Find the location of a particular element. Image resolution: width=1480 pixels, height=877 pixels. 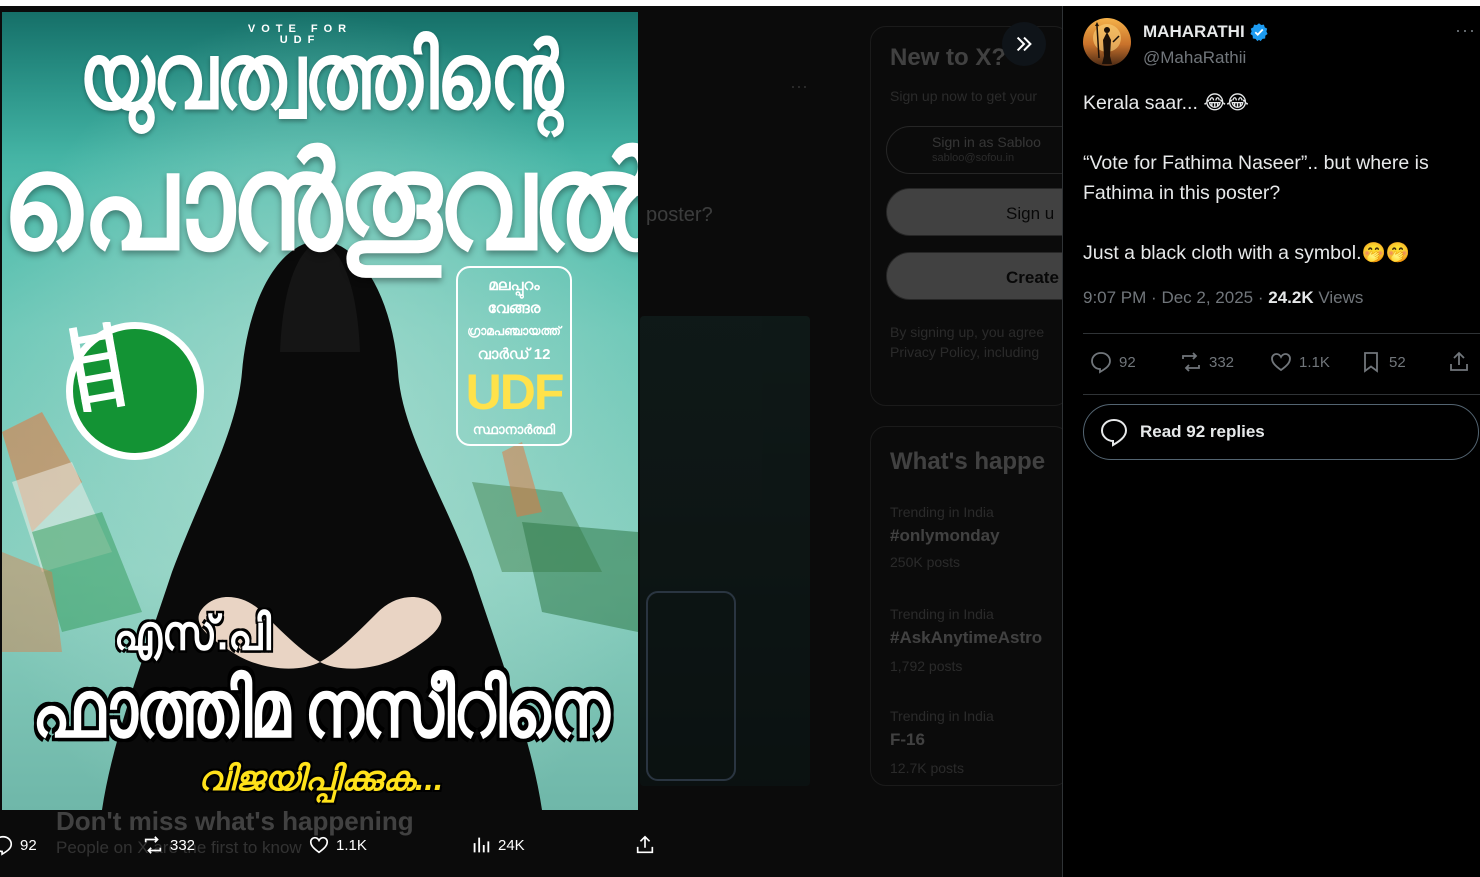

ladder-symbol is located at coordinates (135, 391).